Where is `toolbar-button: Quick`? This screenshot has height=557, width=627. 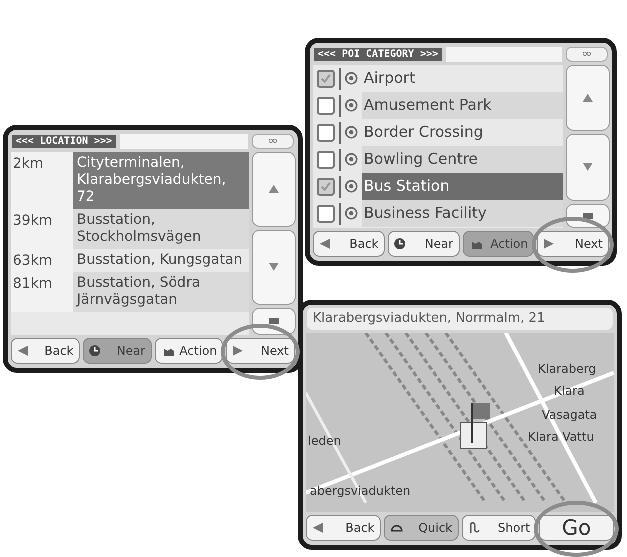
toolbar-button: Quick is located at coordinates (421, 528).